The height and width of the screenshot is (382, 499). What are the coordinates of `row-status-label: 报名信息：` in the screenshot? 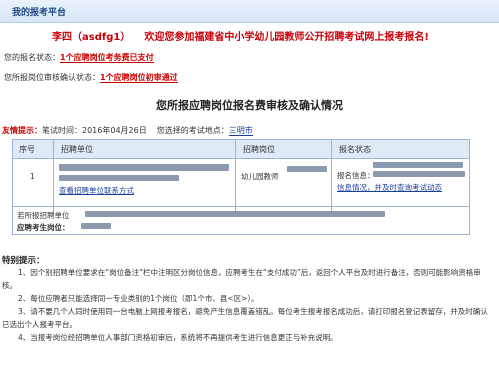 It's located at (356, 175).